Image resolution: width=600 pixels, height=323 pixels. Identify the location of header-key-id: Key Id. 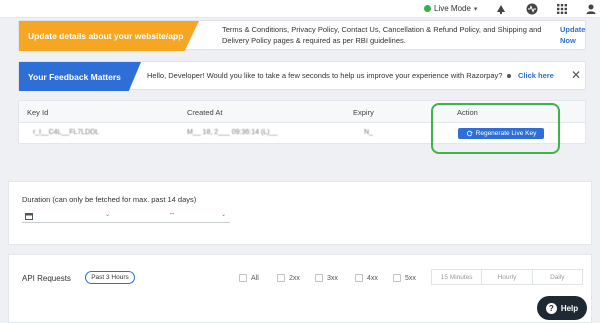
(38, 112).